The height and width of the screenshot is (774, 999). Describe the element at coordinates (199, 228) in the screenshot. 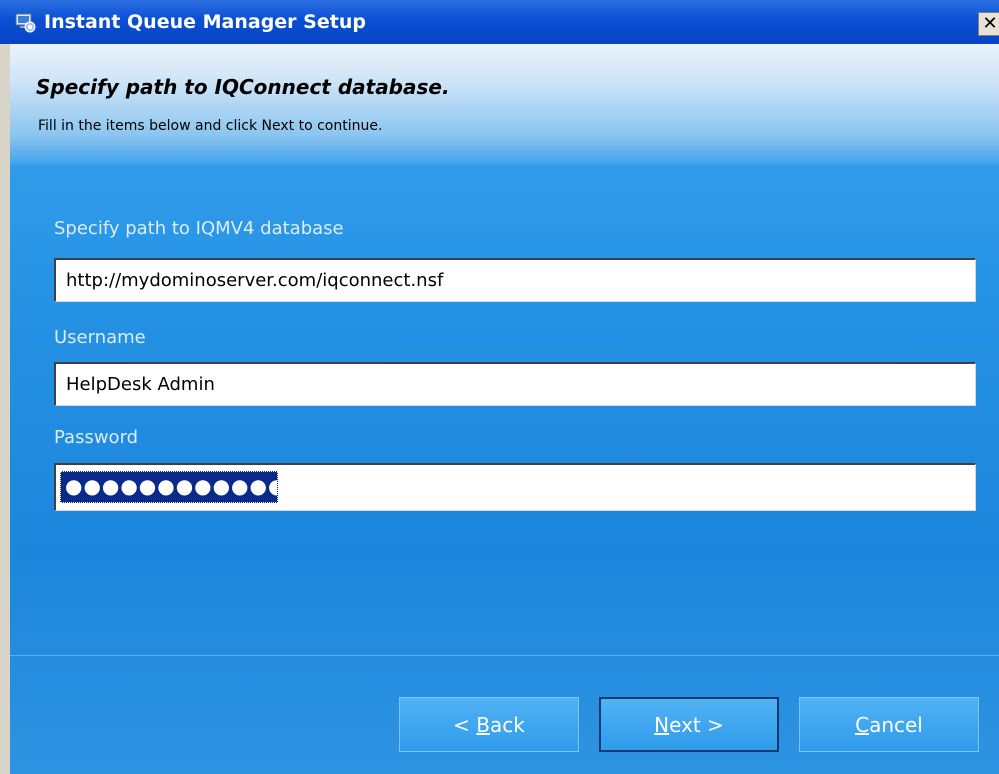

I see `path-label: Specify path to IQMV4 database` at that location.